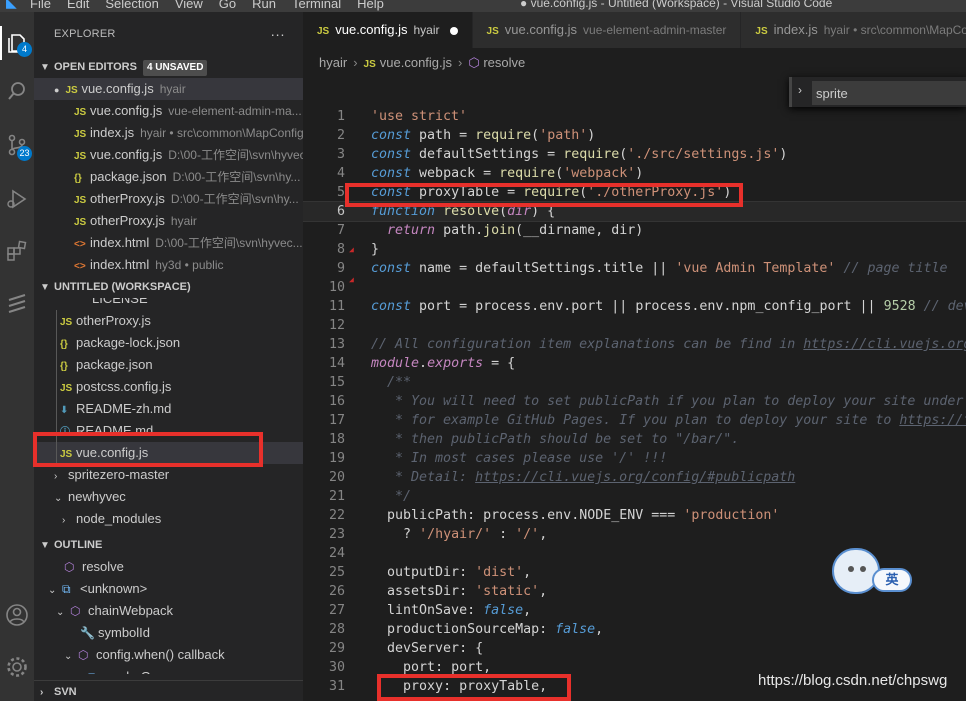 The height and width of the screenshot is (701, 966). Describe the element at coordinates (316, 5) in the screenshot. I see `menu-terminal: Terminal` at that location.